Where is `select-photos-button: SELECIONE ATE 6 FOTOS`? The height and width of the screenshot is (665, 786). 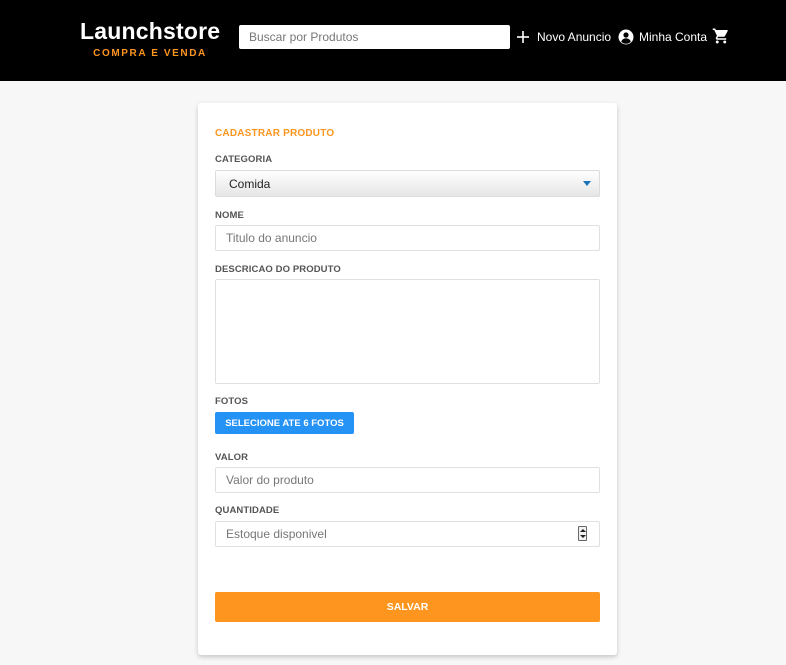 select-photos-button: SELECIONE ATE 6 FOTOS is located at coordinates (284, 423).